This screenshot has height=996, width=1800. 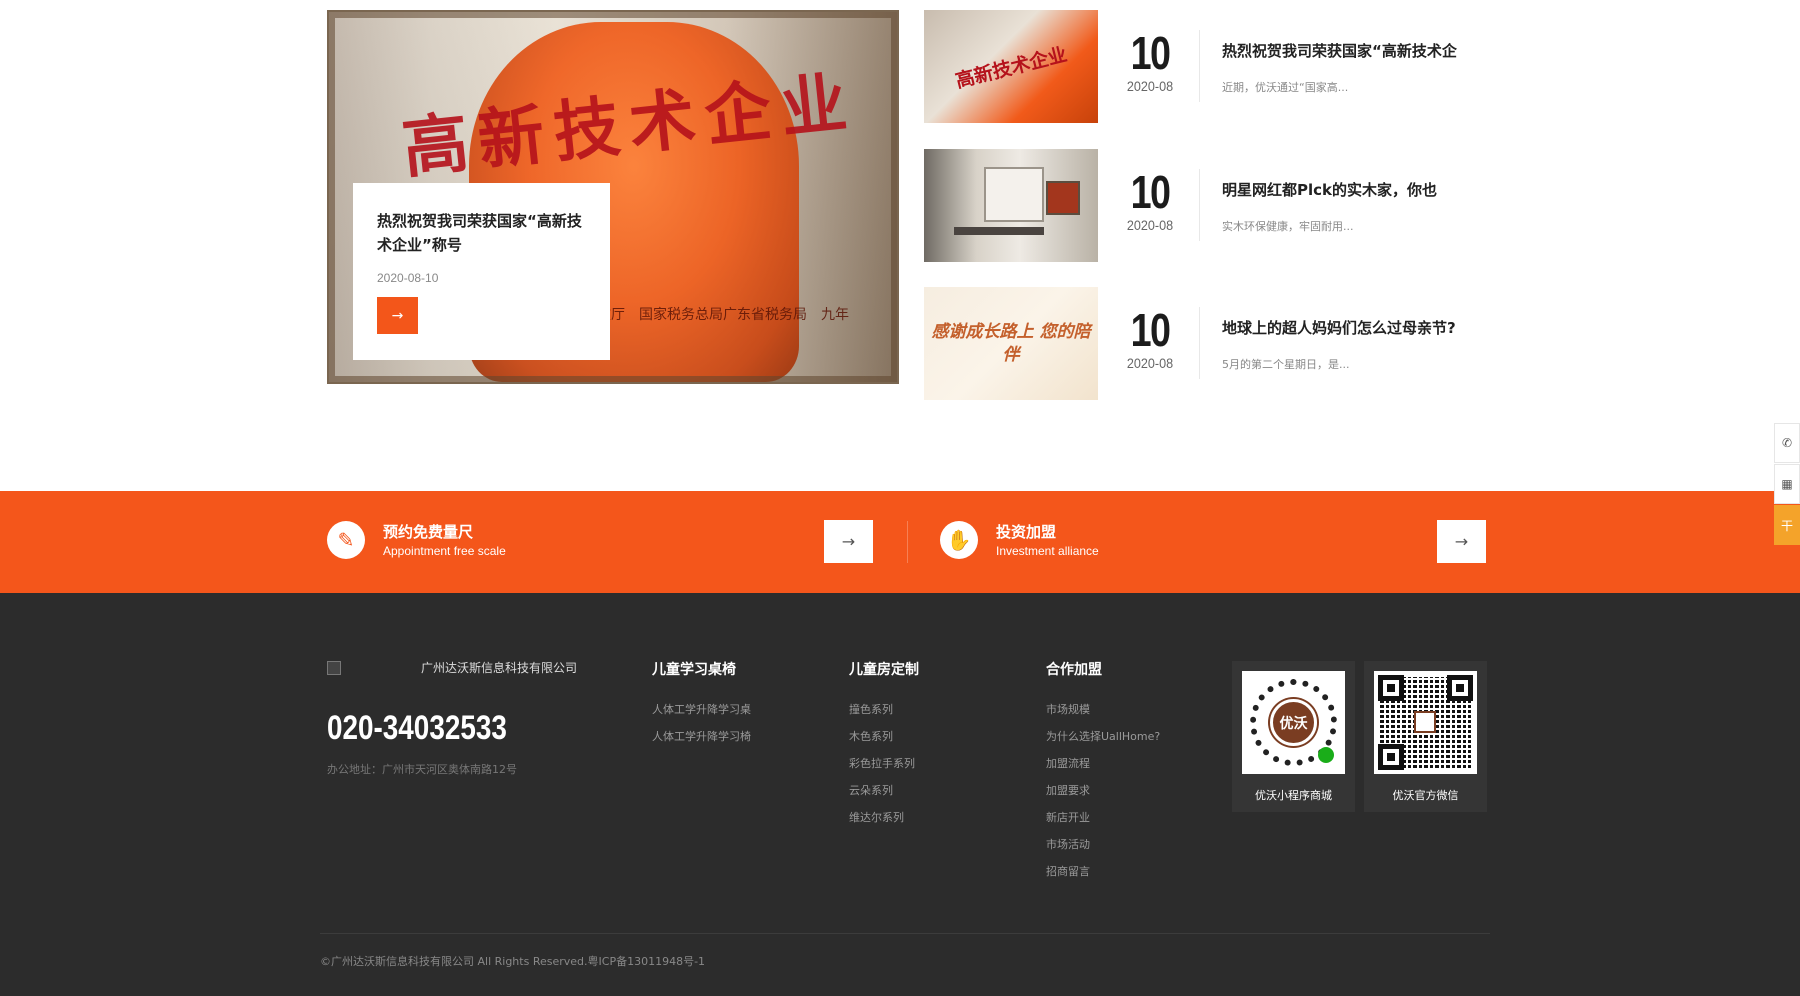 What do you see at coordinates (884, 797) in the screenshot?
I see `footer-link: 云朵系列` at bounding box center [884, 797].